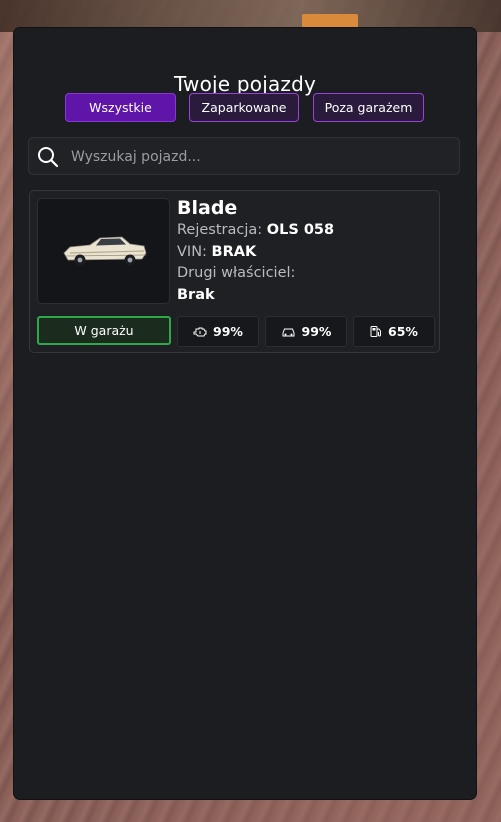  I want to click on co-owner-value: Brak, so click(196, 294).